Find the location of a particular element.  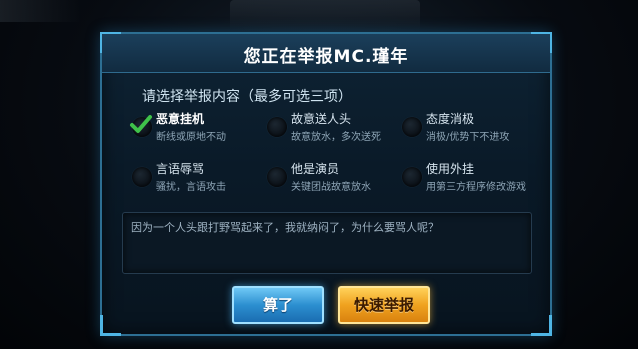

option-description: 用第三方程序修改游戏 is located at coordinates (476, 187).